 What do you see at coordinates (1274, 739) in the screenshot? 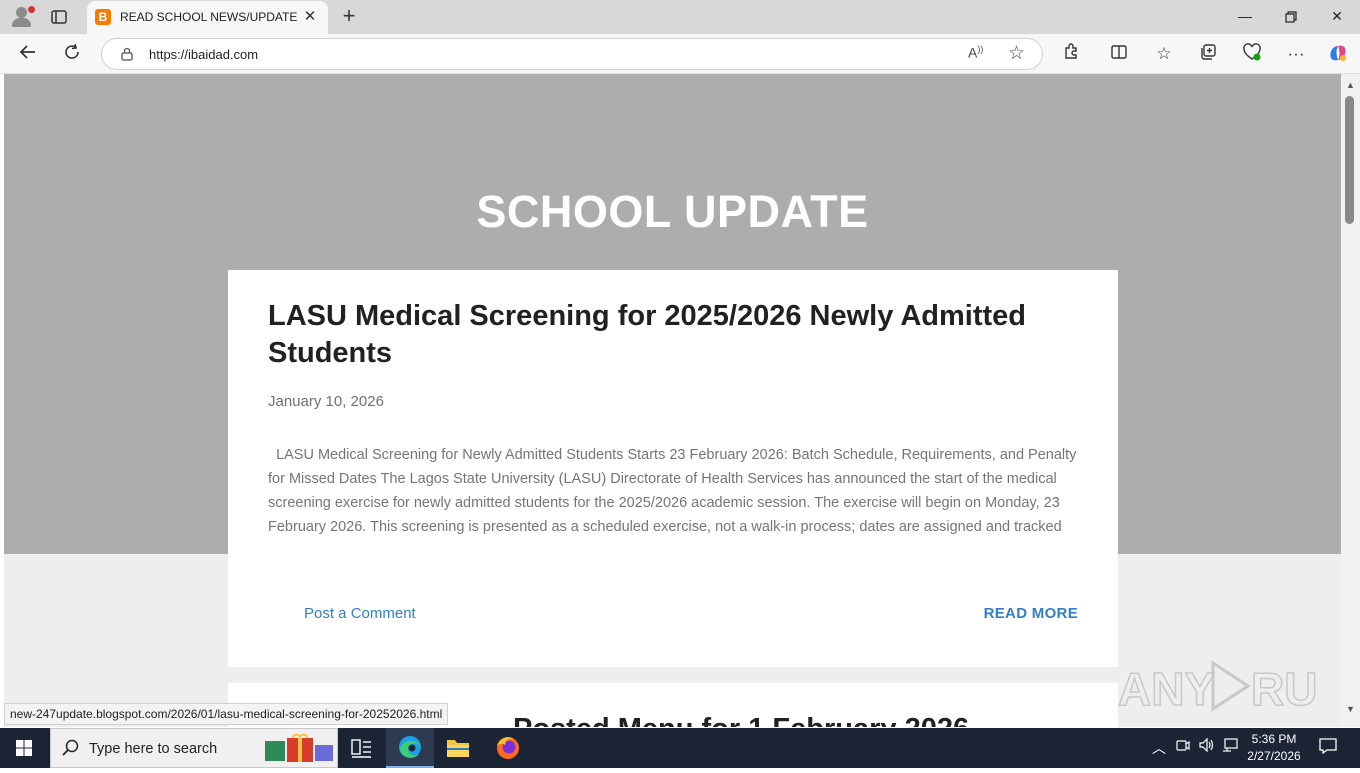
I see `clock-time: 5:36 PM` at bounding box center [1274, 739].